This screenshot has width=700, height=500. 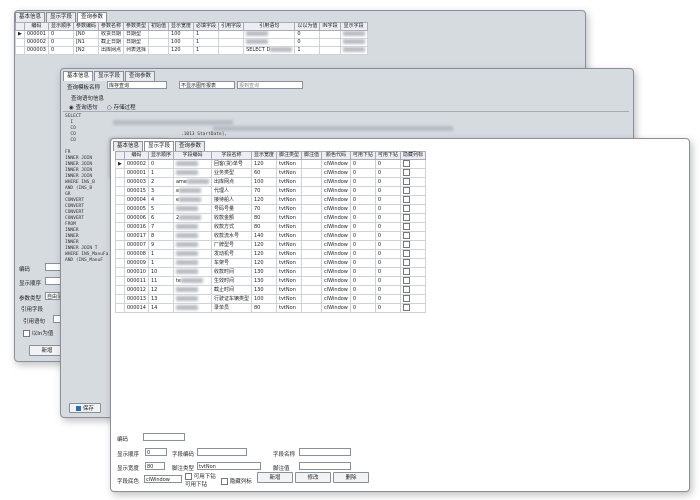 I want to click on win3-cell: 80, so click(x=264, y=308).